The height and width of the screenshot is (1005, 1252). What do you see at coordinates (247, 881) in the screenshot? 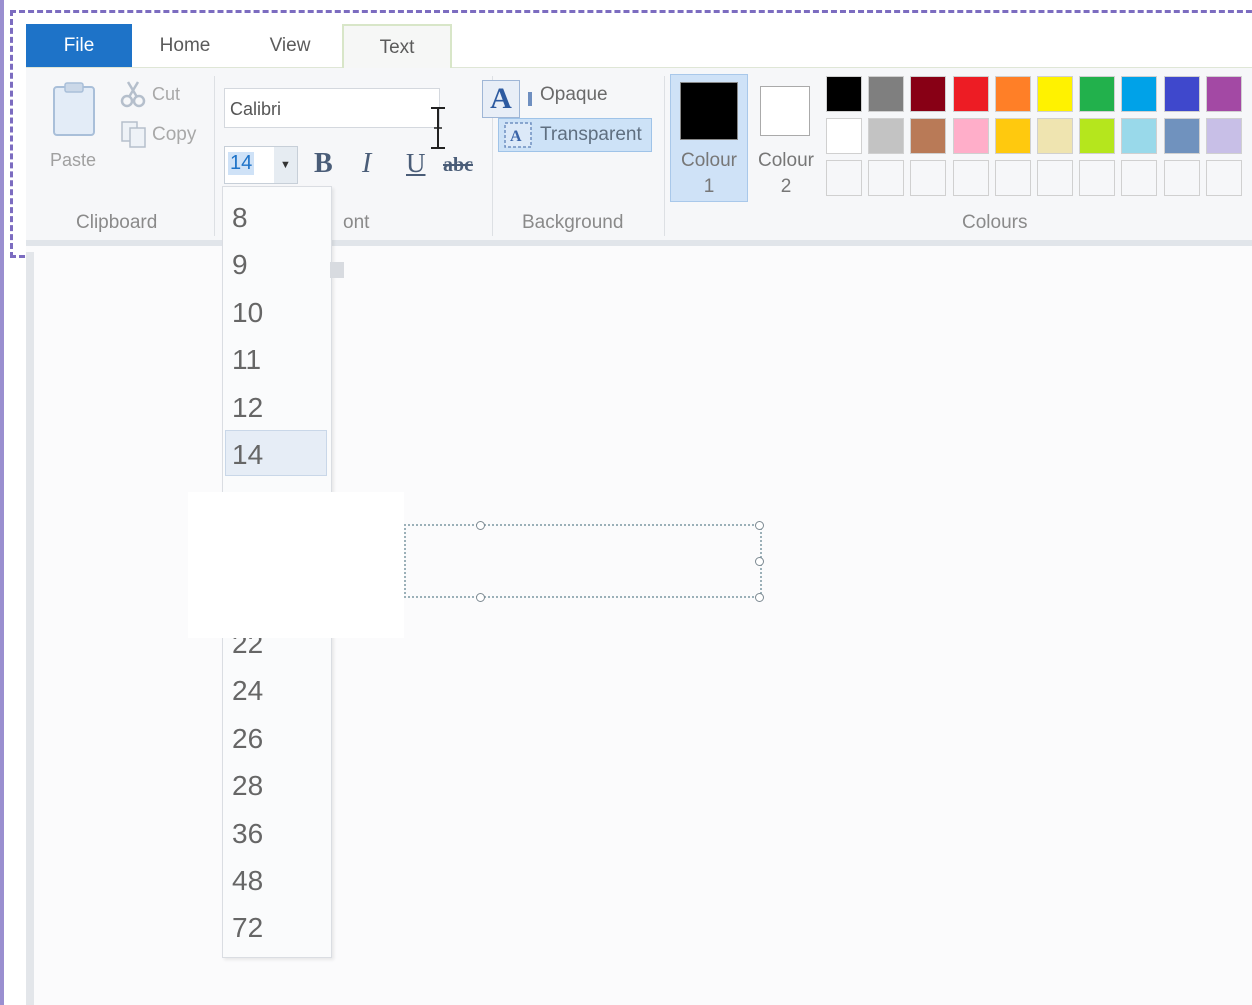
I see `font-size-option: 48` at bounding box center [247, 881].